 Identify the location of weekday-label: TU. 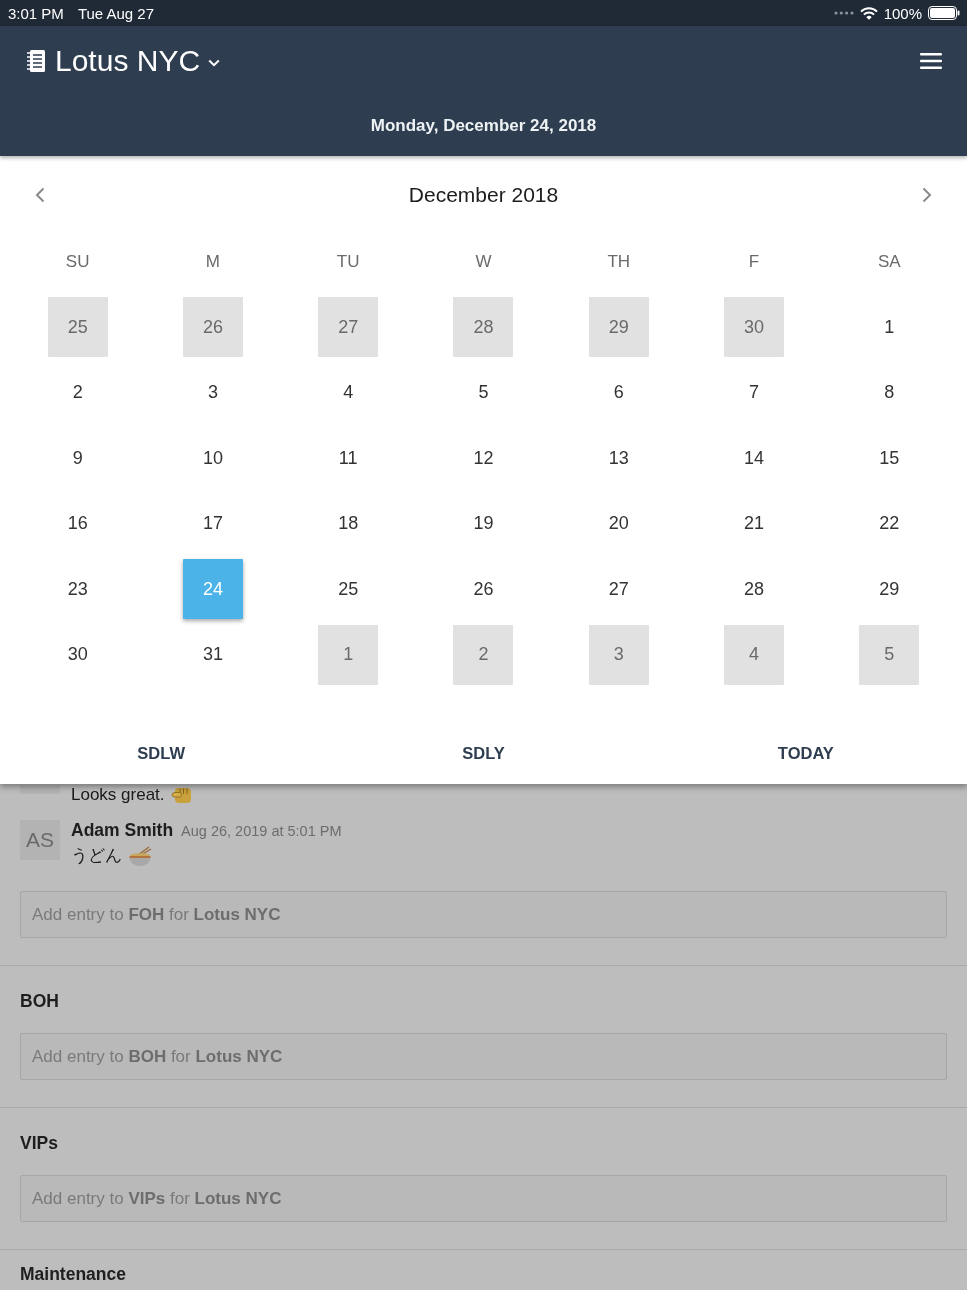
(348, 262).